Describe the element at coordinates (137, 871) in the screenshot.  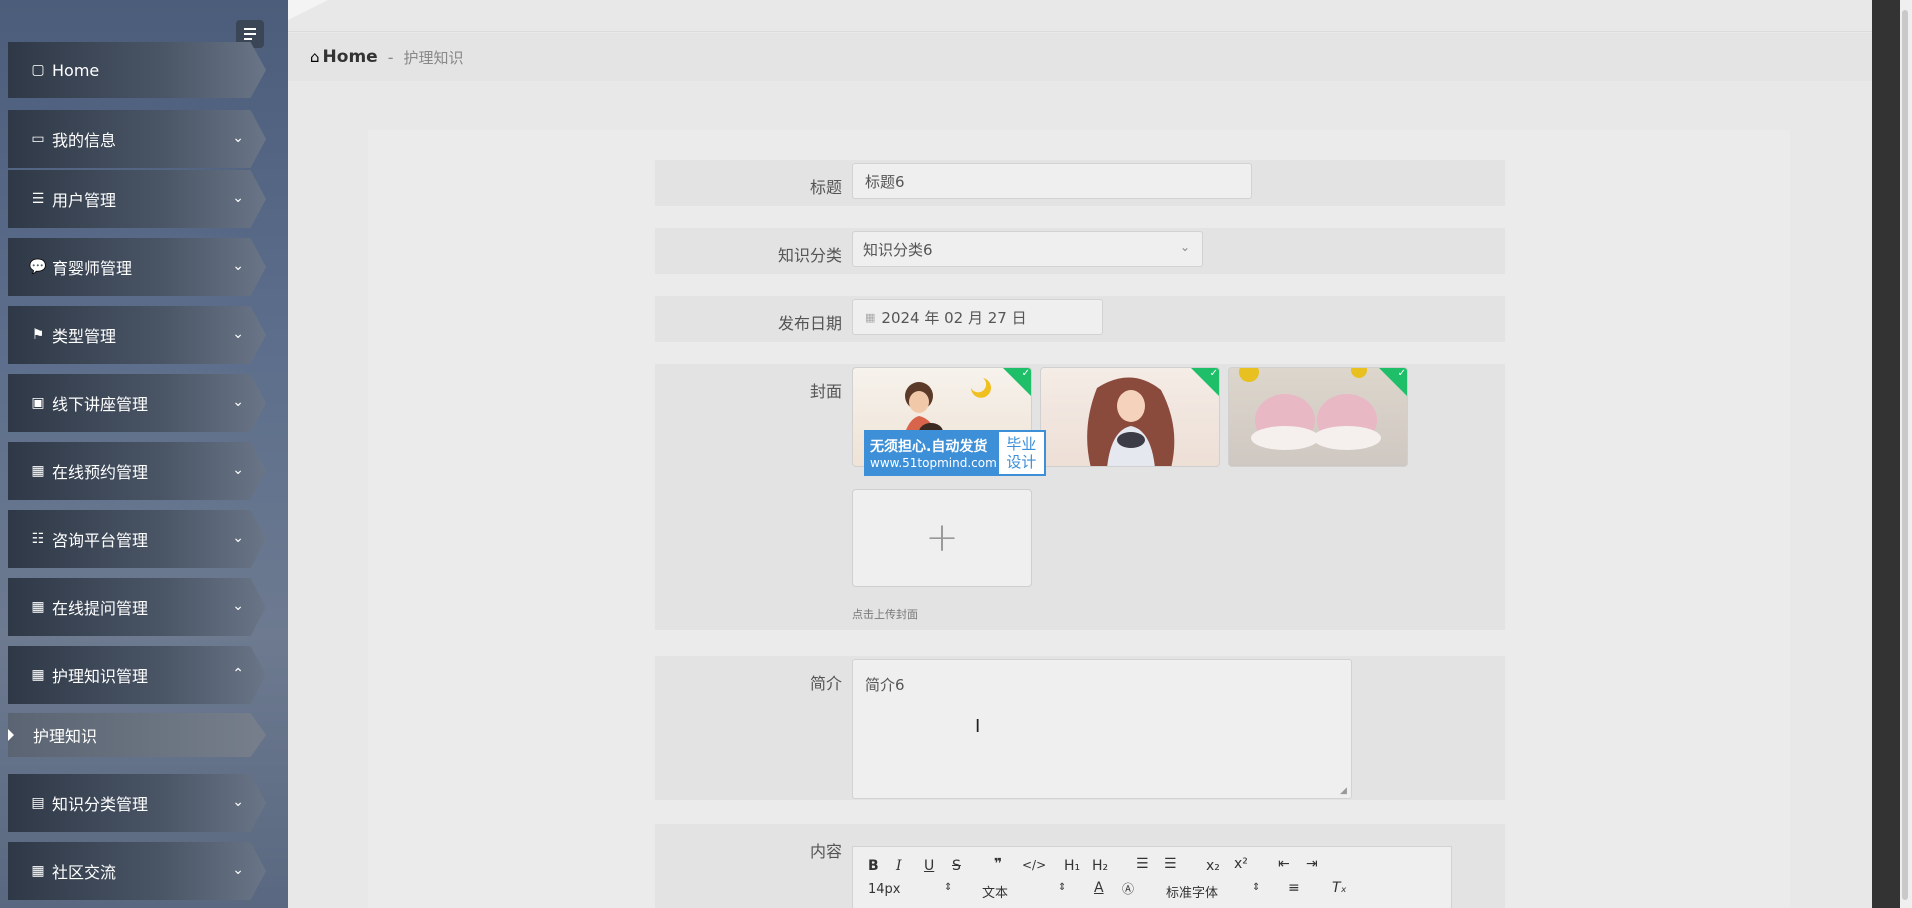
I see `sidebar-item-community: ▦ 社区交流 ⌄` at that location.